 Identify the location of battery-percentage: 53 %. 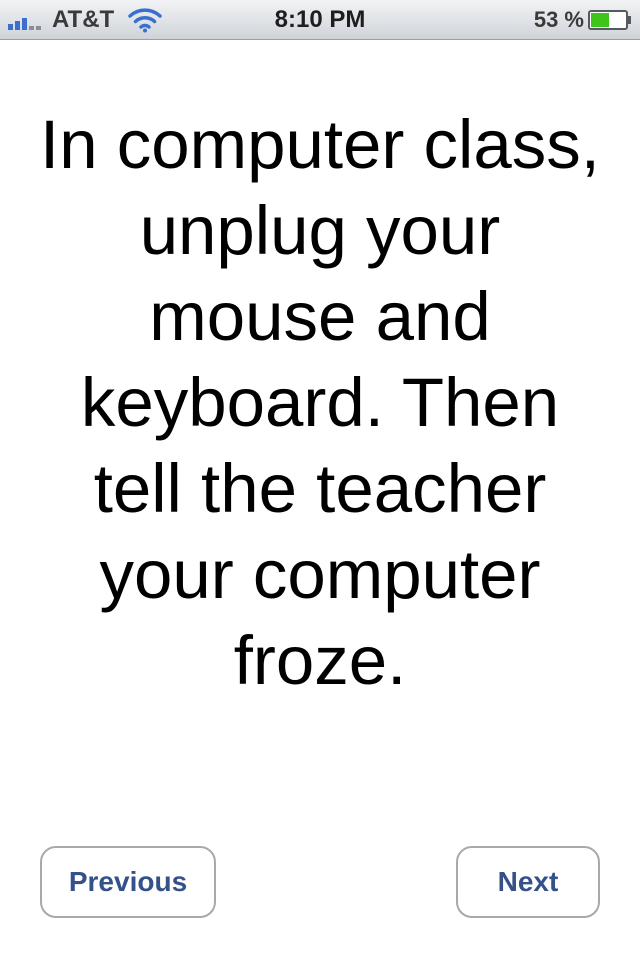
(558, 19).